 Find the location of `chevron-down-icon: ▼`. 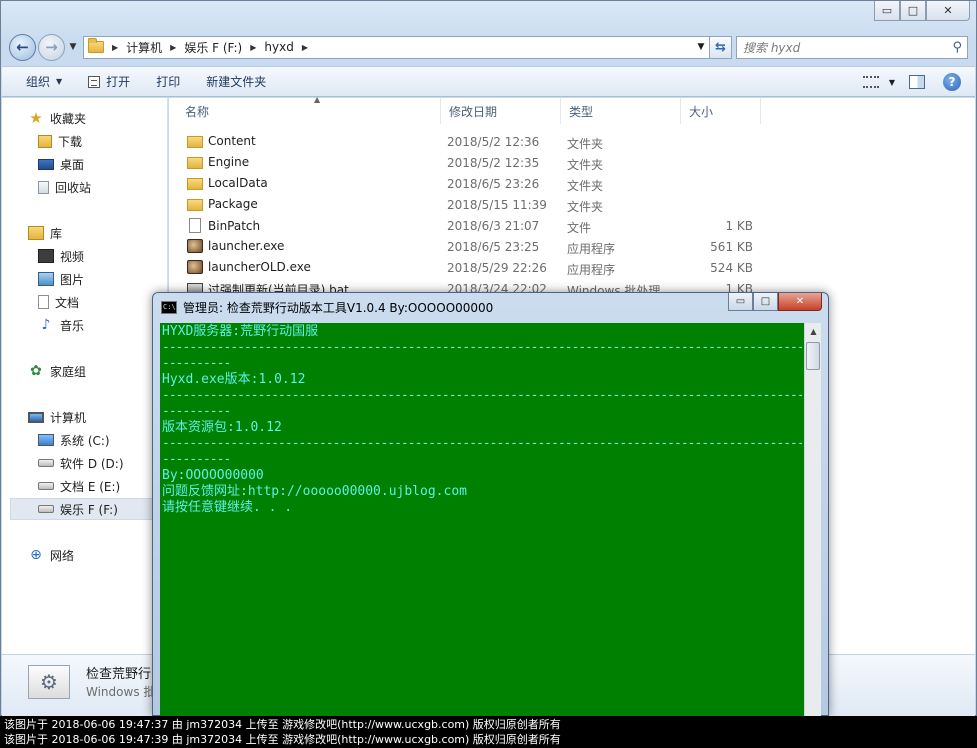

chevron-down-icon: ▼ is located at coordinates (892, 82).